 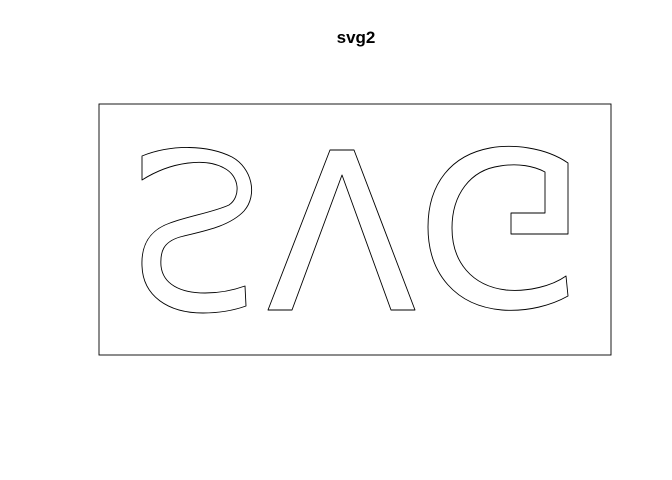 What do you see at coordinates (341, 230) in the screenshot?
I see `glyph-v-mirrored` at bounding box center [341, 230].